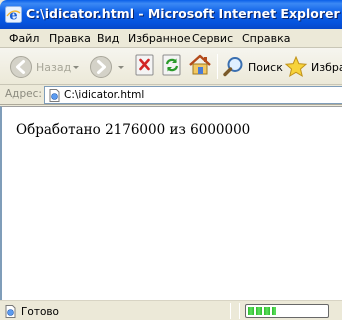 The image size is (342, 320). What do you see at coordinates (233, 67) in the screenshot?
I see `magnifier-icon` at bounding box center [233, 67].